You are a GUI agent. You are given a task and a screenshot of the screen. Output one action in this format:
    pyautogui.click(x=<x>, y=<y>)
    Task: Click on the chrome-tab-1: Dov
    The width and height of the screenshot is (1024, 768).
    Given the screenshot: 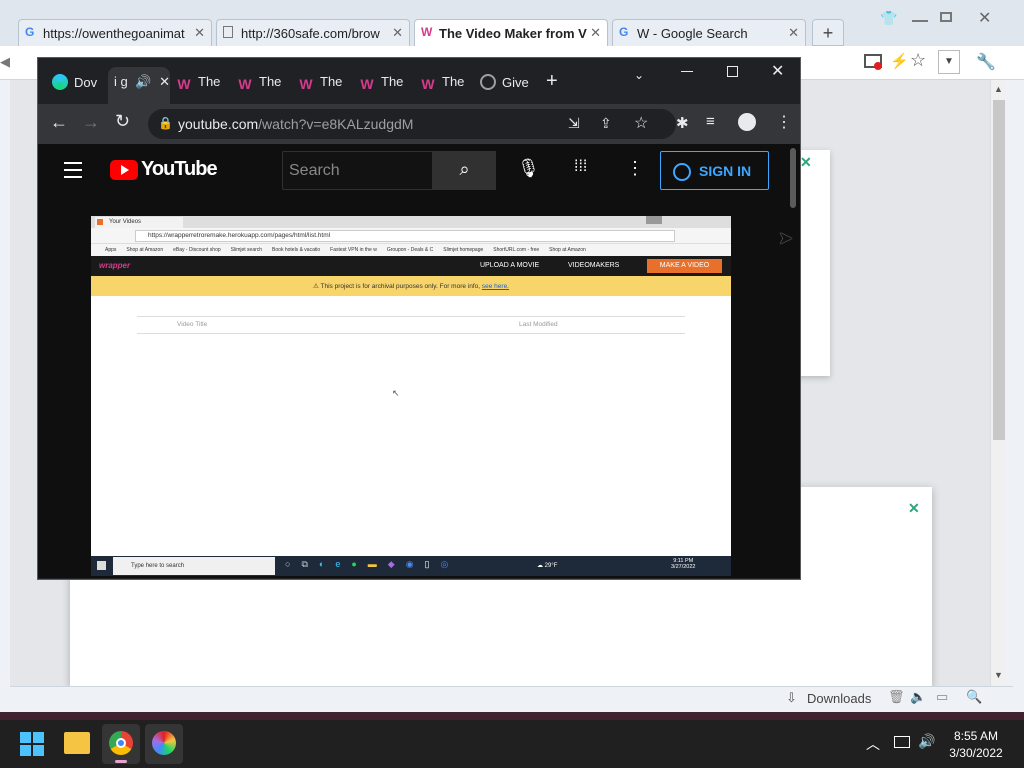 What is the action you would take?
    pyautogui.click(x=80, y=82)
    